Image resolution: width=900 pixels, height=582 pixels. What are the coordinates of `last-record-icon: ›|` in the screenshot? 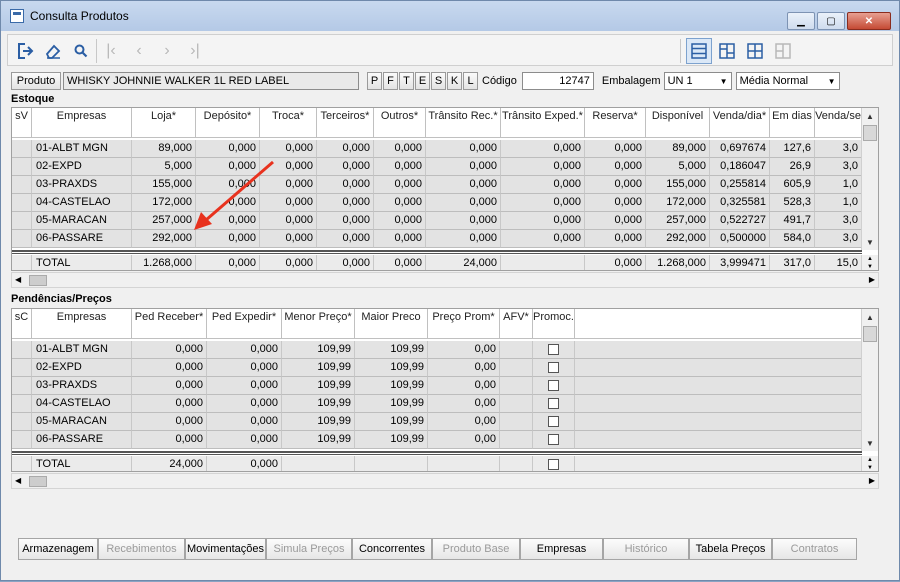 It's located at (195, 51).